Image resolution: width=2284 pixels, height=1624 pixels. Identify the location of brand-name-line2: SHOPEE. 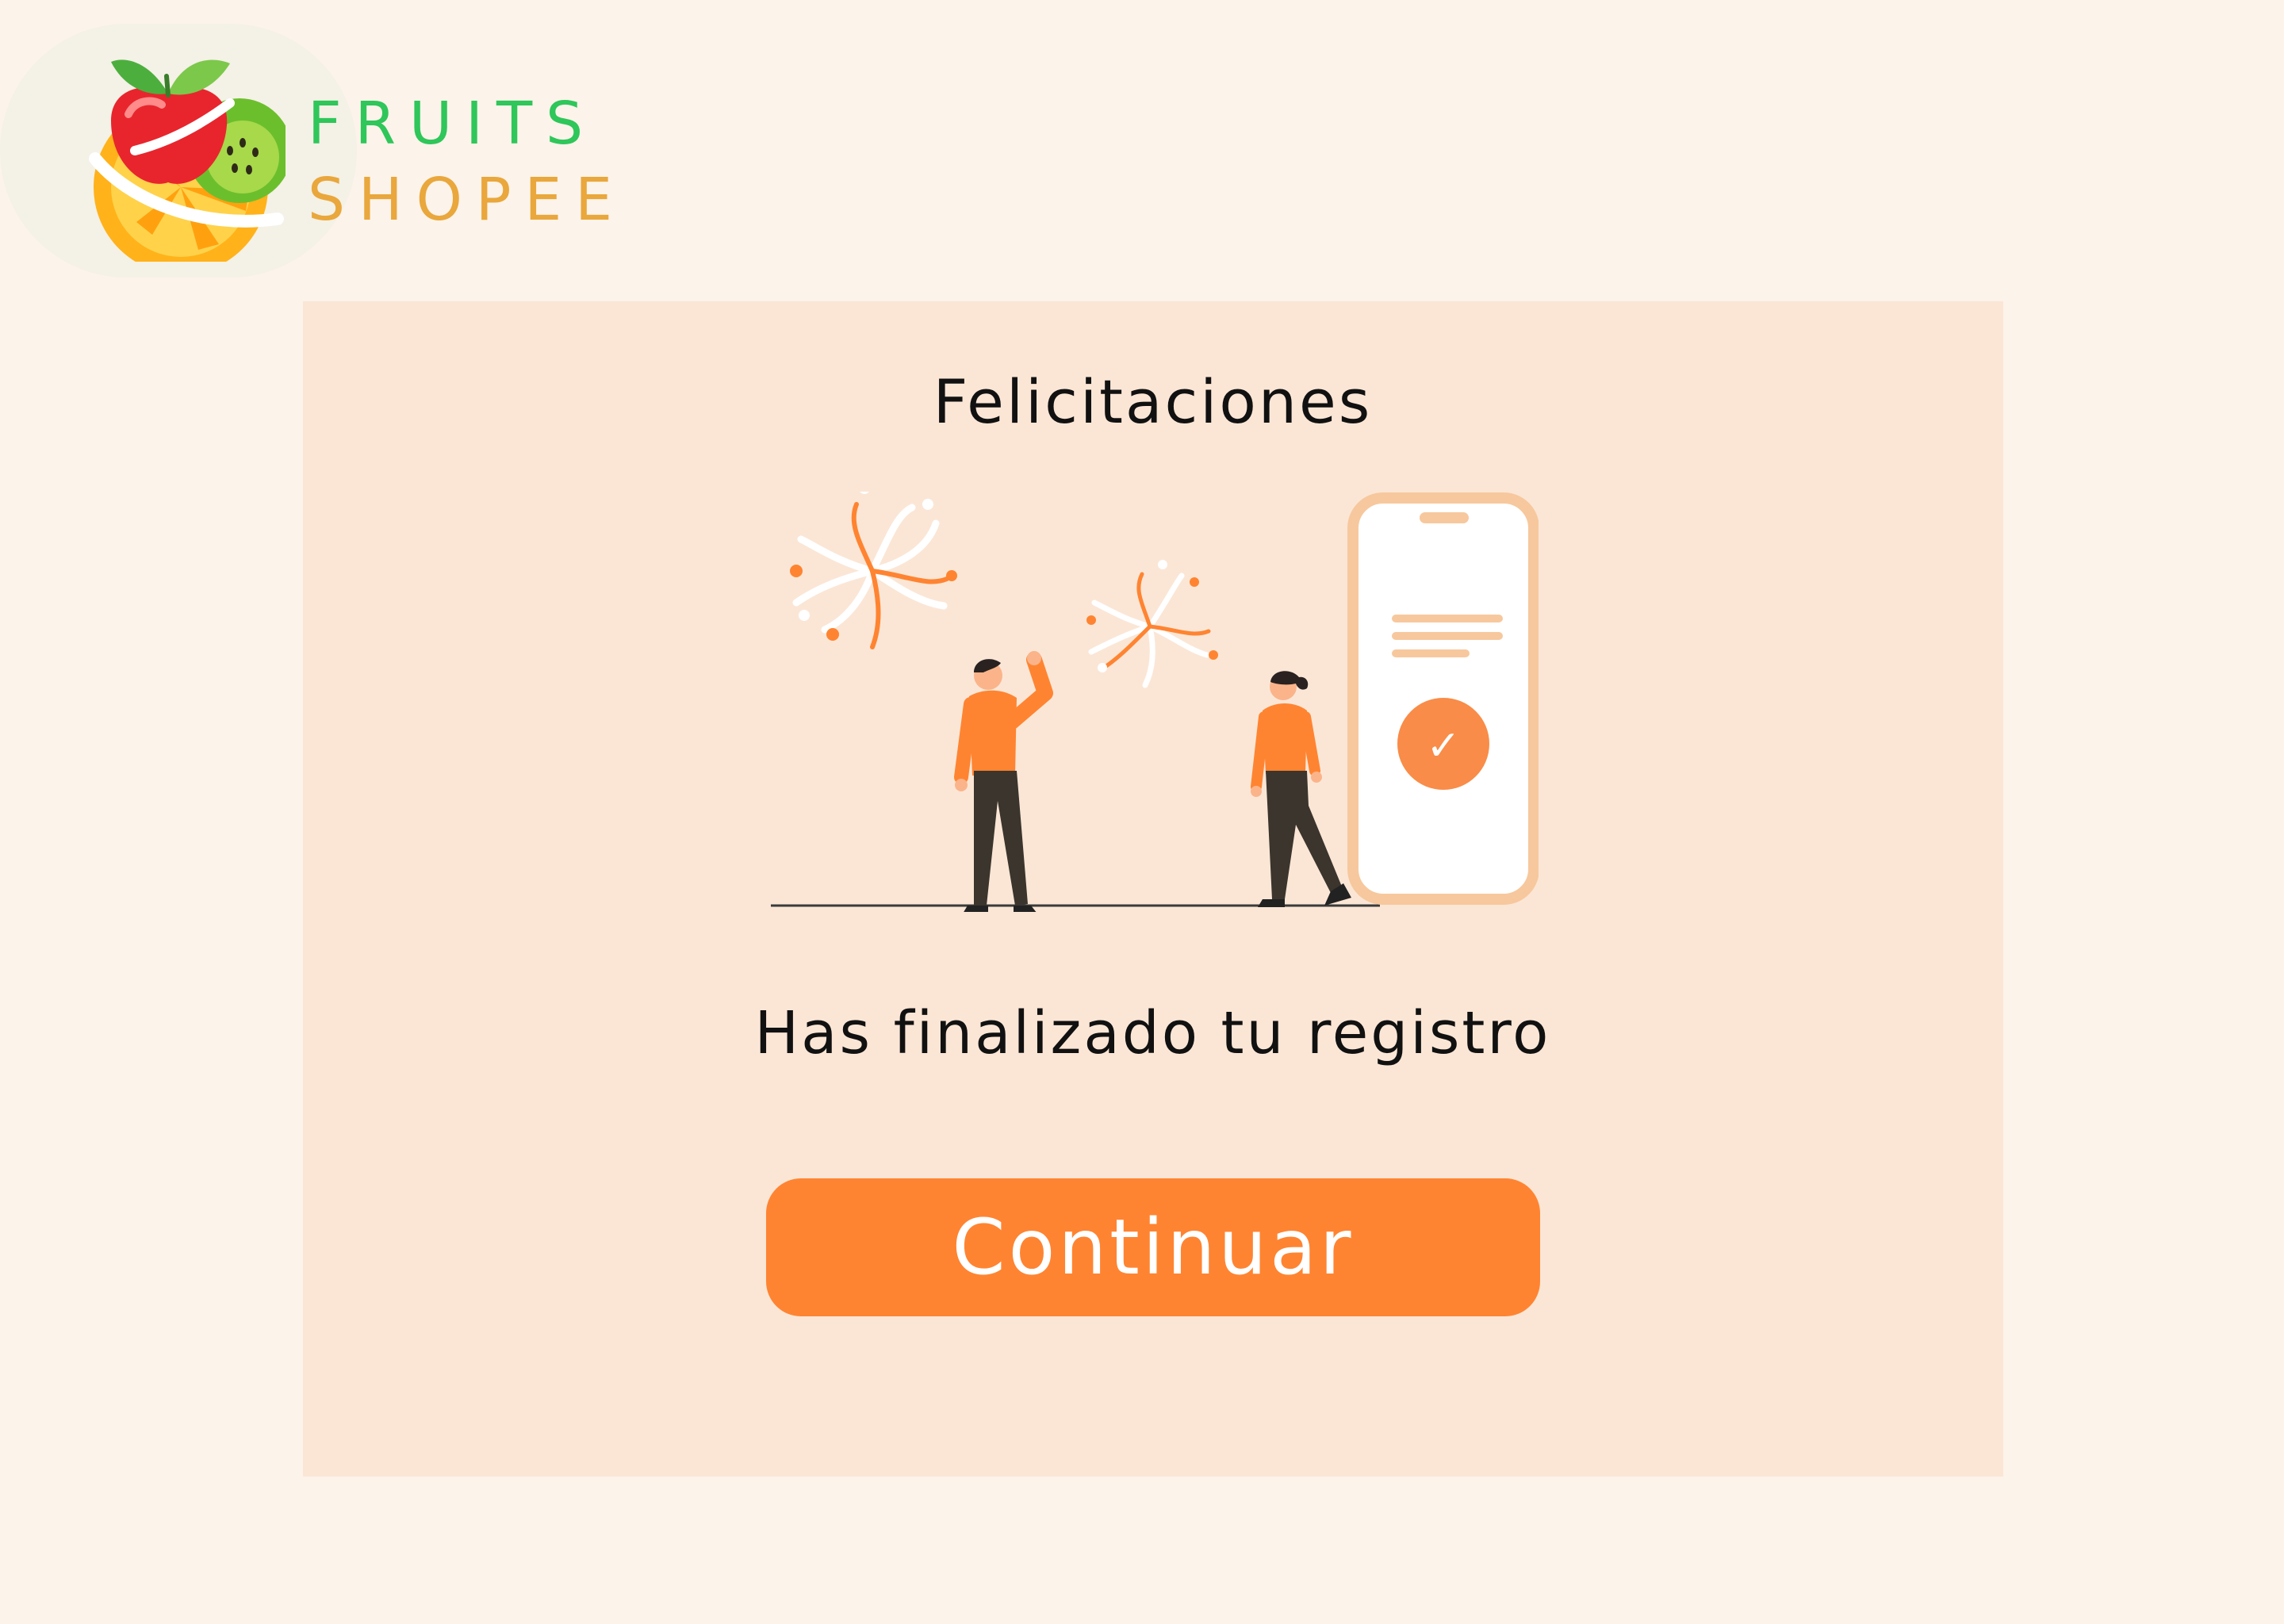
(467, 200).